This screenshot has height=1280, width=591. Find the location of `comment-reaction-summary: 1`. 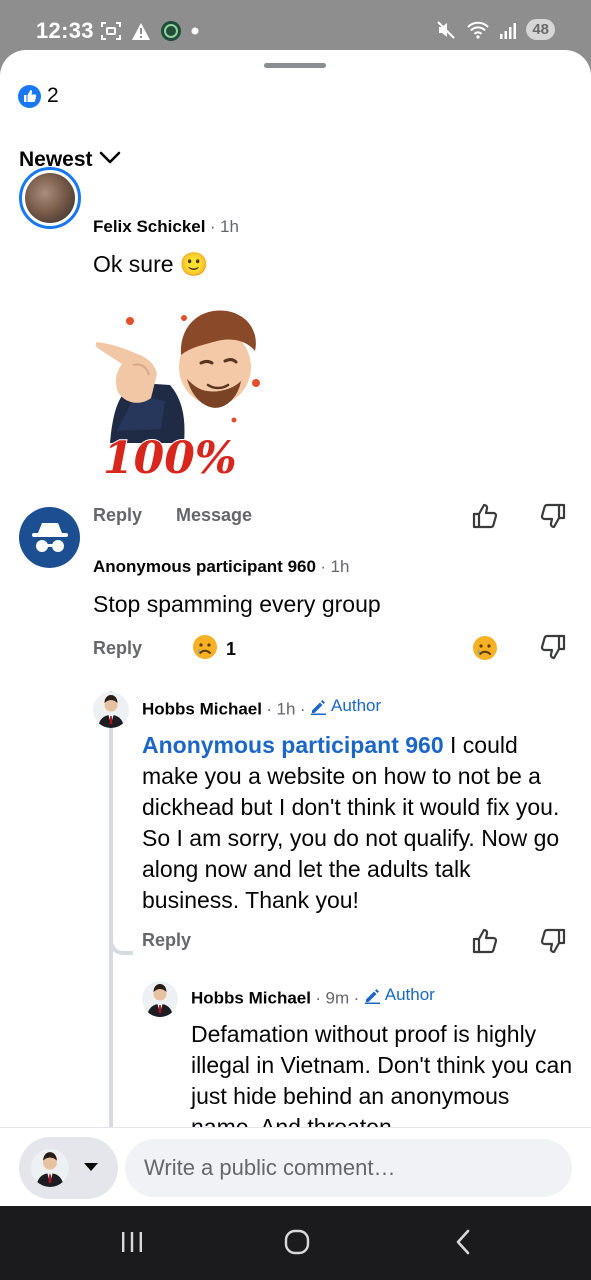

comment-reaction-summary: 1 is located at coordinates (214, 649).